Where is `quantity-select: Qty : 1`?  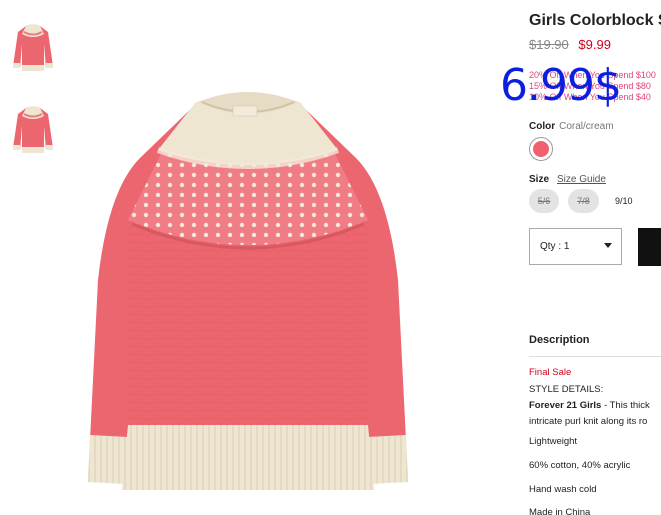 quantity-select: Qty : 1 is located at coordinates (575, 246).